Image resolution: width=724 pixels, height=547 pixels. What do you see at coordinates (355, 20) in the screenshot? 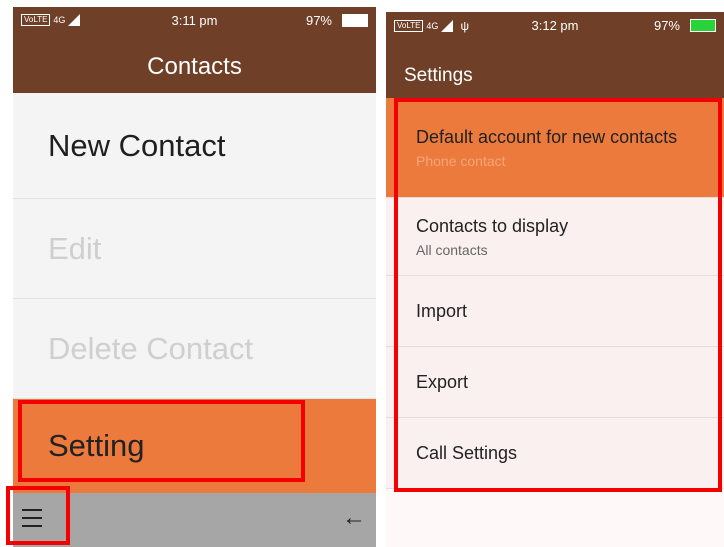
I see `battery-icon` at bounding box center [355, 20].